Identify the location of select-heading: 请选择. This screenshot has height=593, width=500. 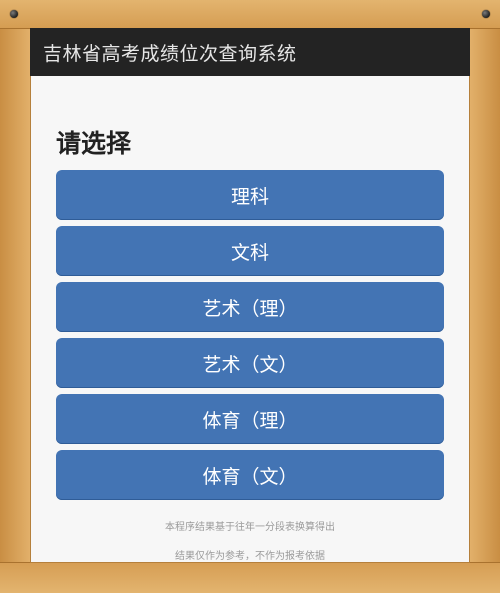
(94, 143).